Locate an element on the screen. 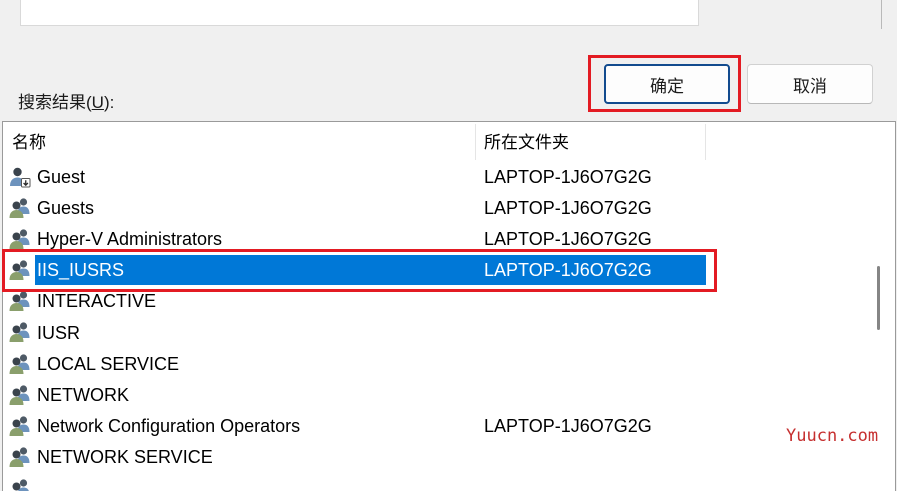 This screenshot has width=897, height=491. search-results-label: 搜索结果(U): is located at coordinates (66, 103).